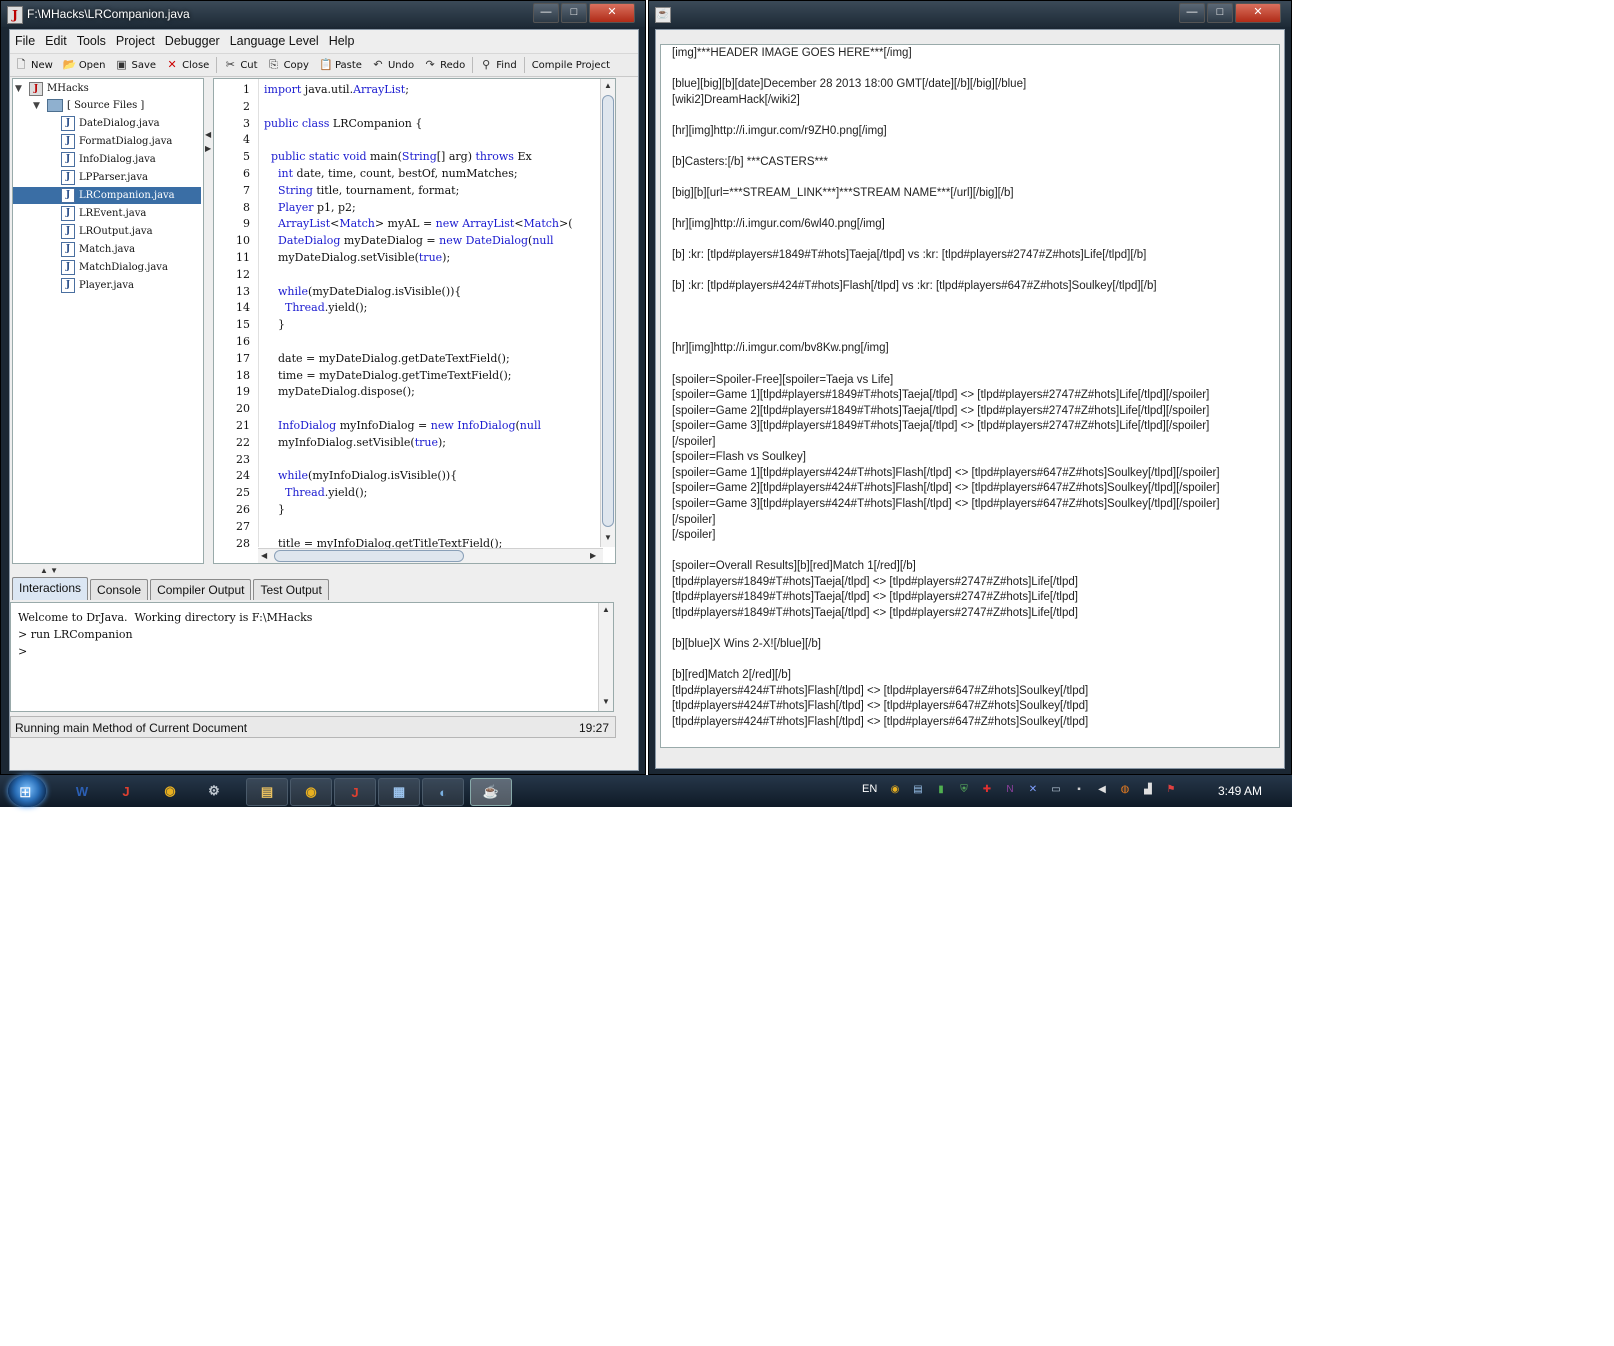 The width and height of the screenshot is (1614, 1346). Describe the element at coordinates (88, 105) in the screenshot. I see `tree-folder: ▼ [ Source Files ]` at that location.